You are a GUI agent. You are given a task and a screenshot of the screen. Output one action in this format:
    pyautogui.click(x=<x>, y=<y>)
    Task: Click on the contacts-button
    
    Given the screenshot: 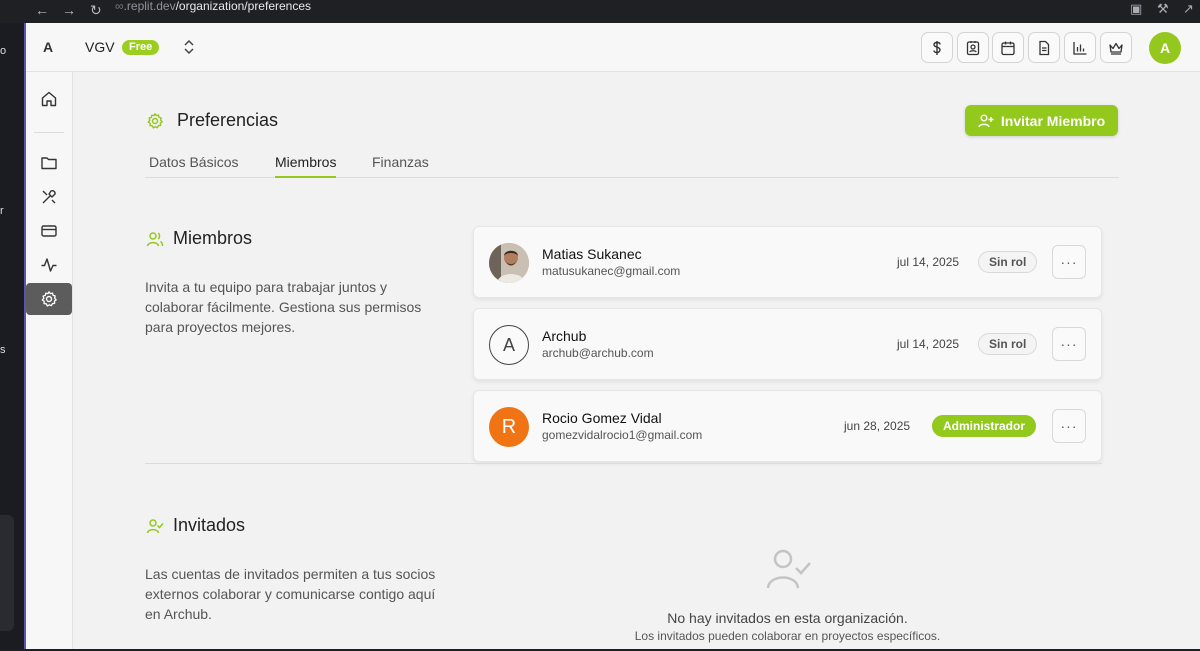 What is the action you would take?
    pyautogui.click(x=973, y=47)
    